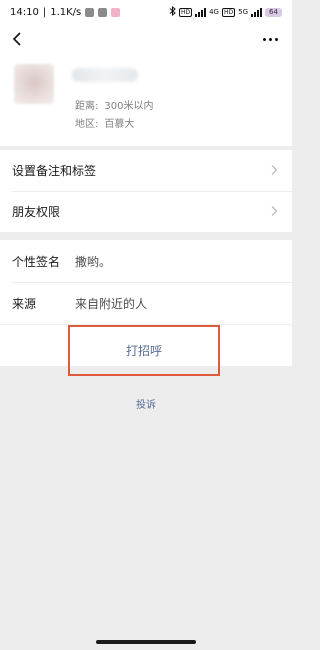 This screenshot has height=650, width=320. Describe the element at coordinates (146, 170) in the screenshot. I see `remark-tags-item: 设置备注和标签` at that location.